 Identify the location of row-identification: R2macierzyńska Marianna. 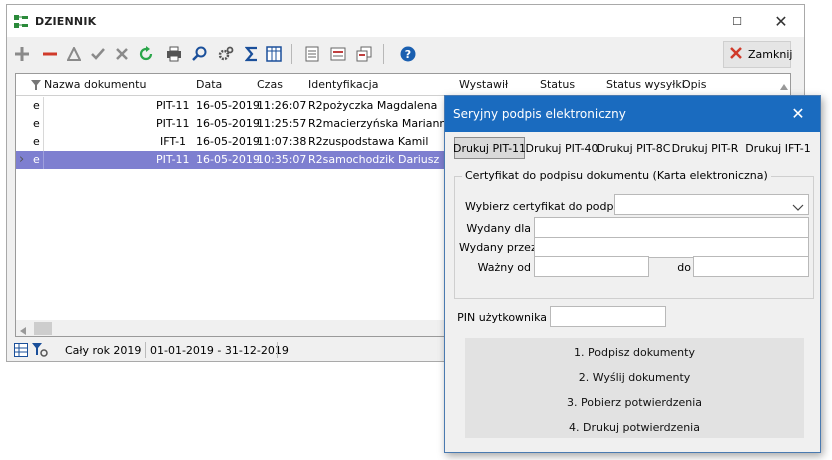
(381, 123).